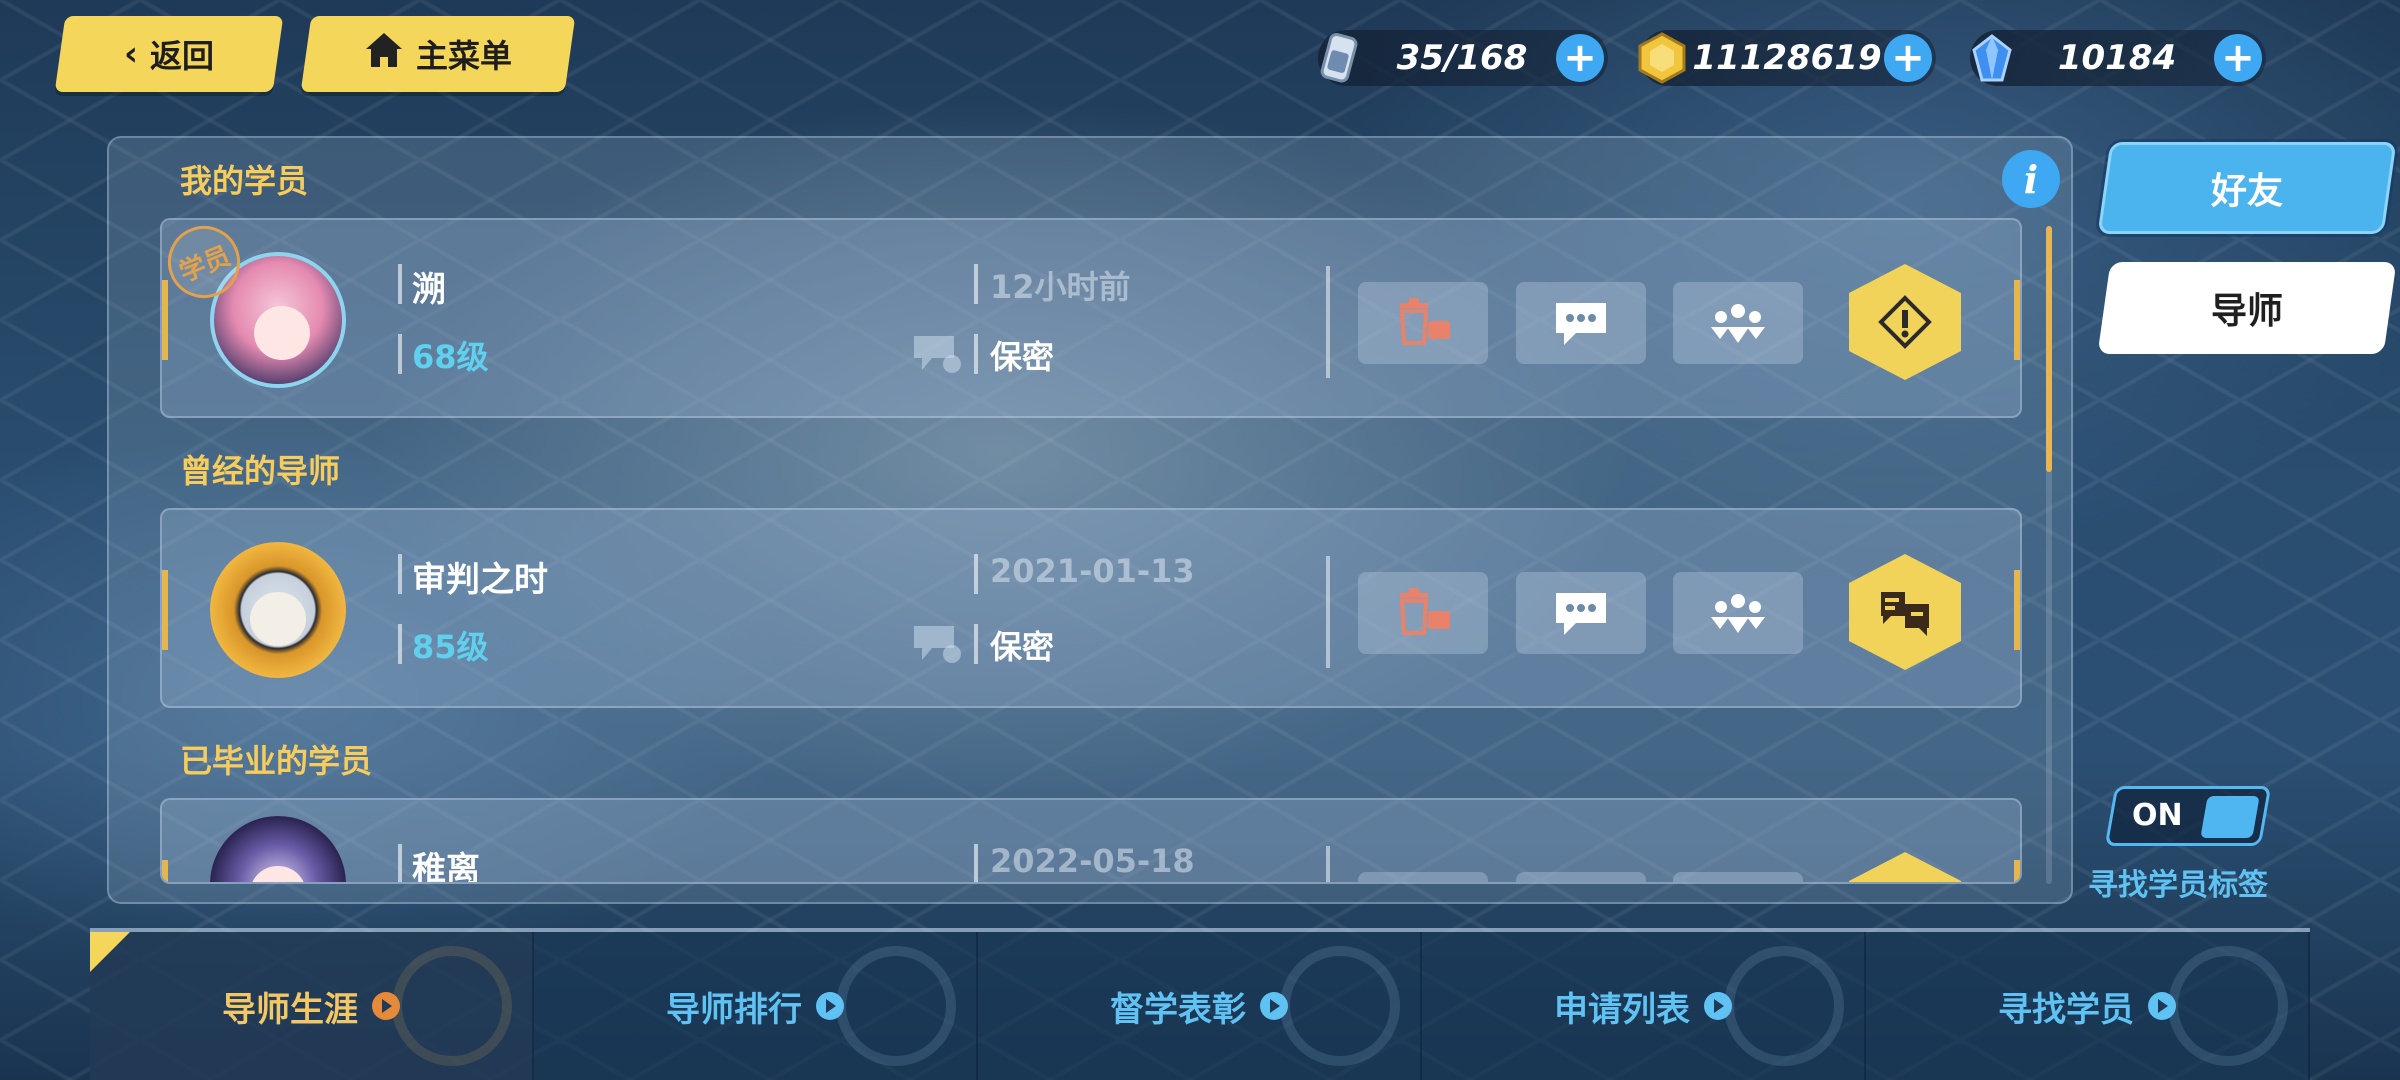 This screenshot has height=1080, width=2400. Describe the element at coordinates (1060, 287) in the screenshot. I see `last-online: 12小时前` at that location.